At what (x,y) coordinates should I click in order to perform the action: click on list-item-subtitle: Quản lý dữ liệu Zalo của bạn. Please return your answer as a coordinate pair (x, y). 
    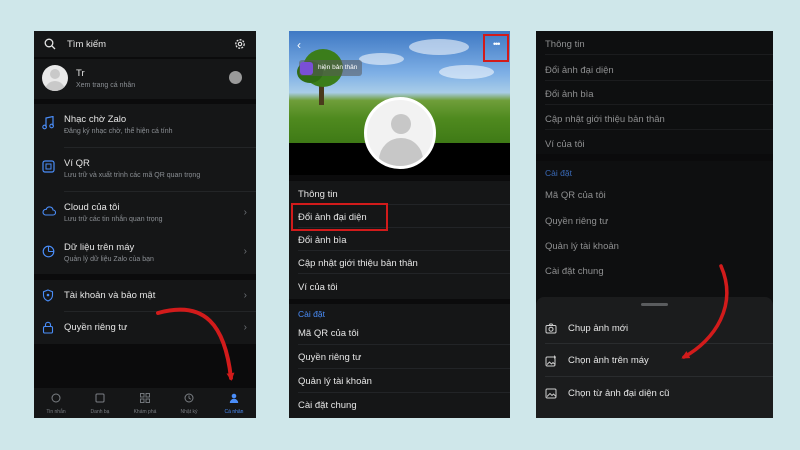
    Looking at the image, I should click on (109, 259).